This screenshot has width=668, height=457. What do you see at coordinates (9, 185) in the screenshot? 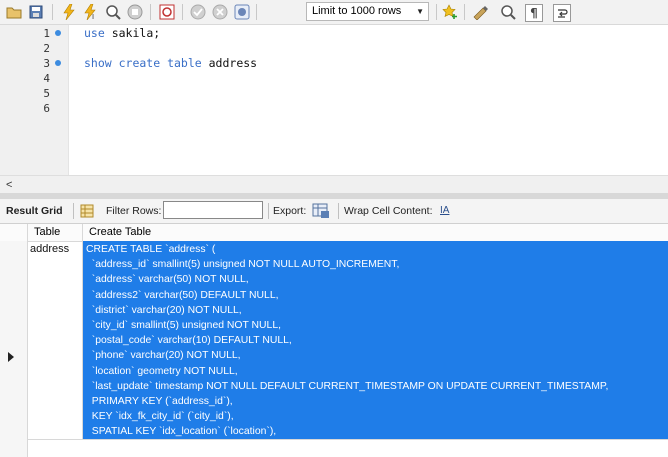
I see `scroll-left-arrow: <` at bounding box center [9, 185].